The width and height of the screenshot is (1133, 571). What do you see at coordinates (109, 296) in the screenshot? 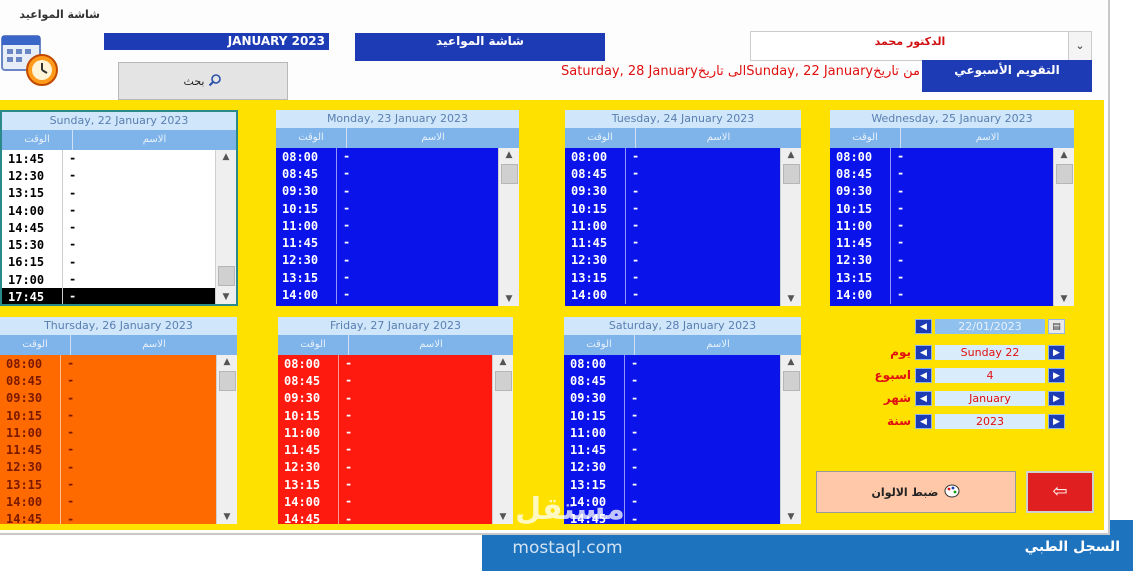
I see `appointment-row: 17:45 -` at bounding box center [109, 296].